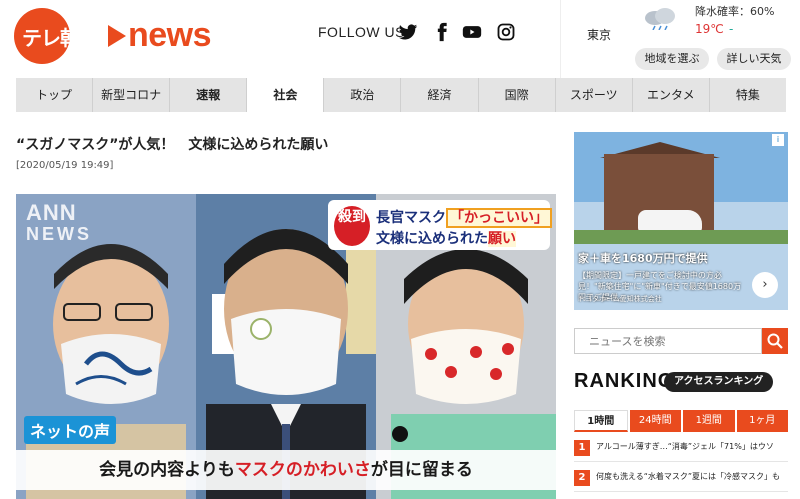 Image resolution: width=800 pixels, height=499 pixels. I want to click on ann-news-watermark: ANN NEWS, so click(59, 222).